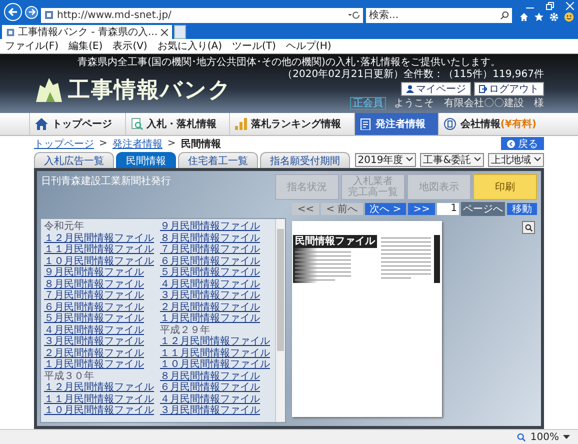  What do you see at coordinates (13, 12) in the screenshot?
I see `back-button` at bounding box center [13, 12].